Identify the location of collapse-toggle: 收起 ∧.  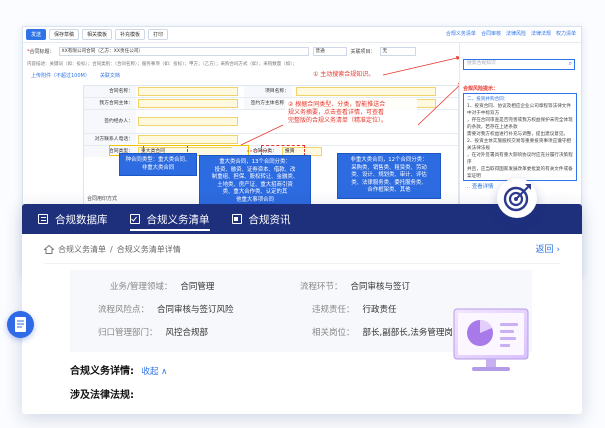
(154, 372).